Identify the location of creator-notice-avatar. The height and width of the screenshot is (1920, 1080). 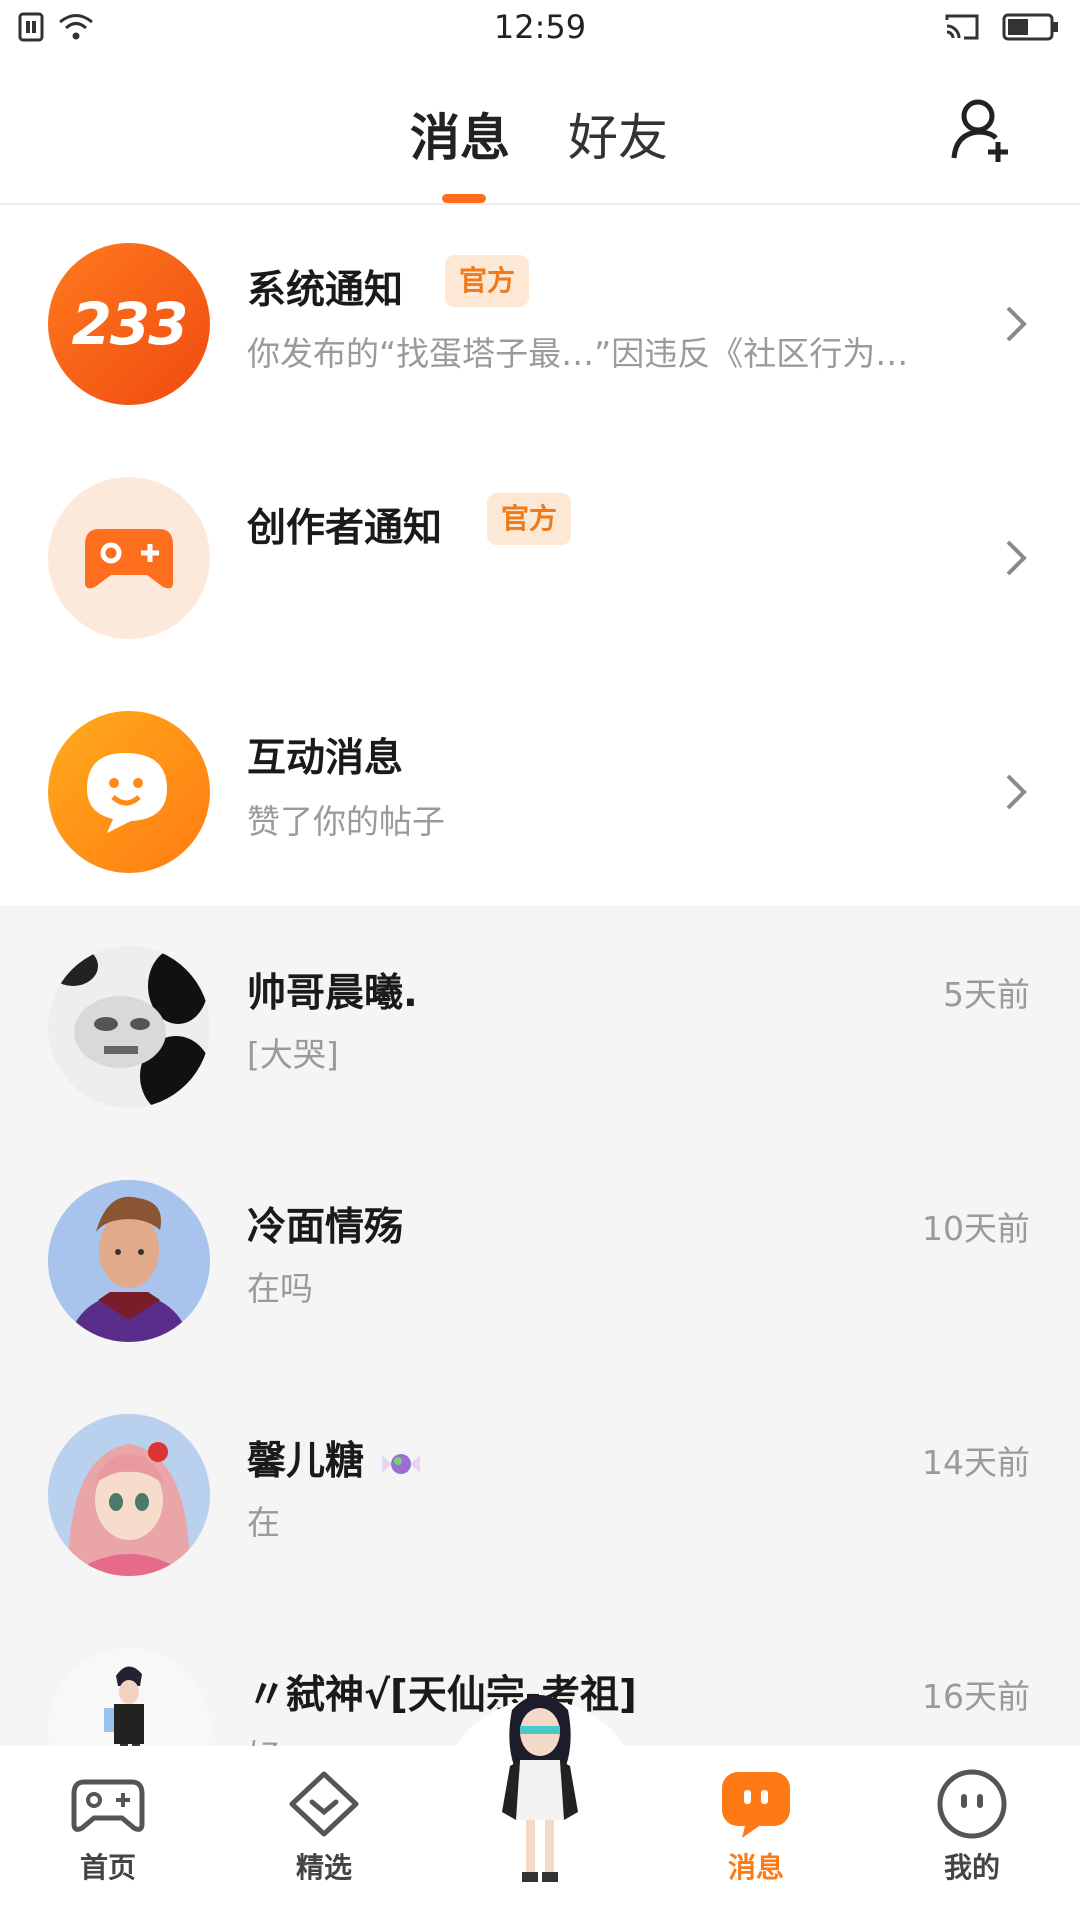
(129, 558).